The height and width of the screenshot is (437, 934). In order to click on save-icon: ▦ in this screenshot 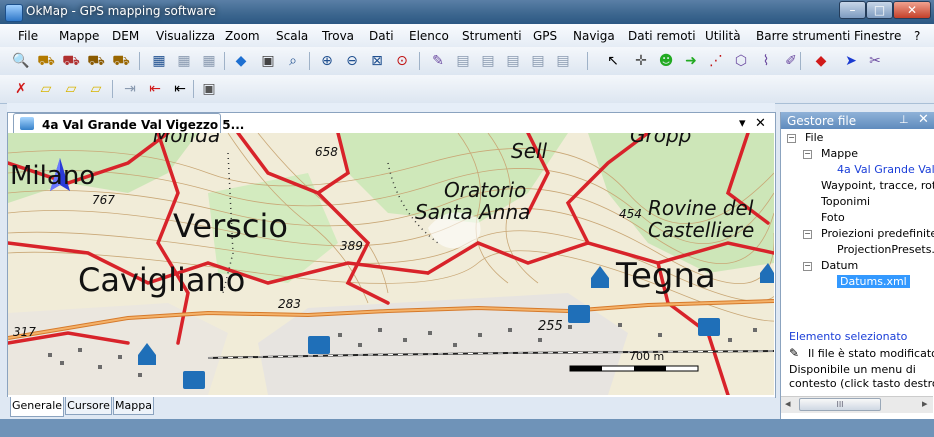, I will do `click(159, 61)`.